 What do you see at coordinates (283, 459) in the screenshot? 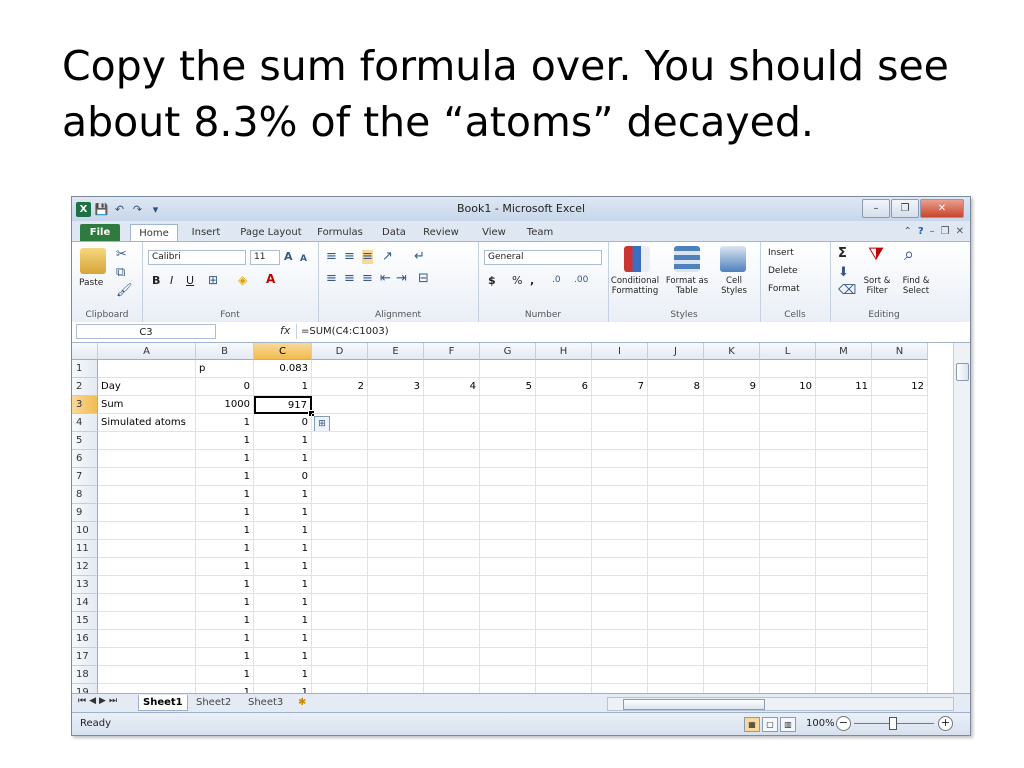
I see `cell-c6: 1` at bounding box center [283, 459].